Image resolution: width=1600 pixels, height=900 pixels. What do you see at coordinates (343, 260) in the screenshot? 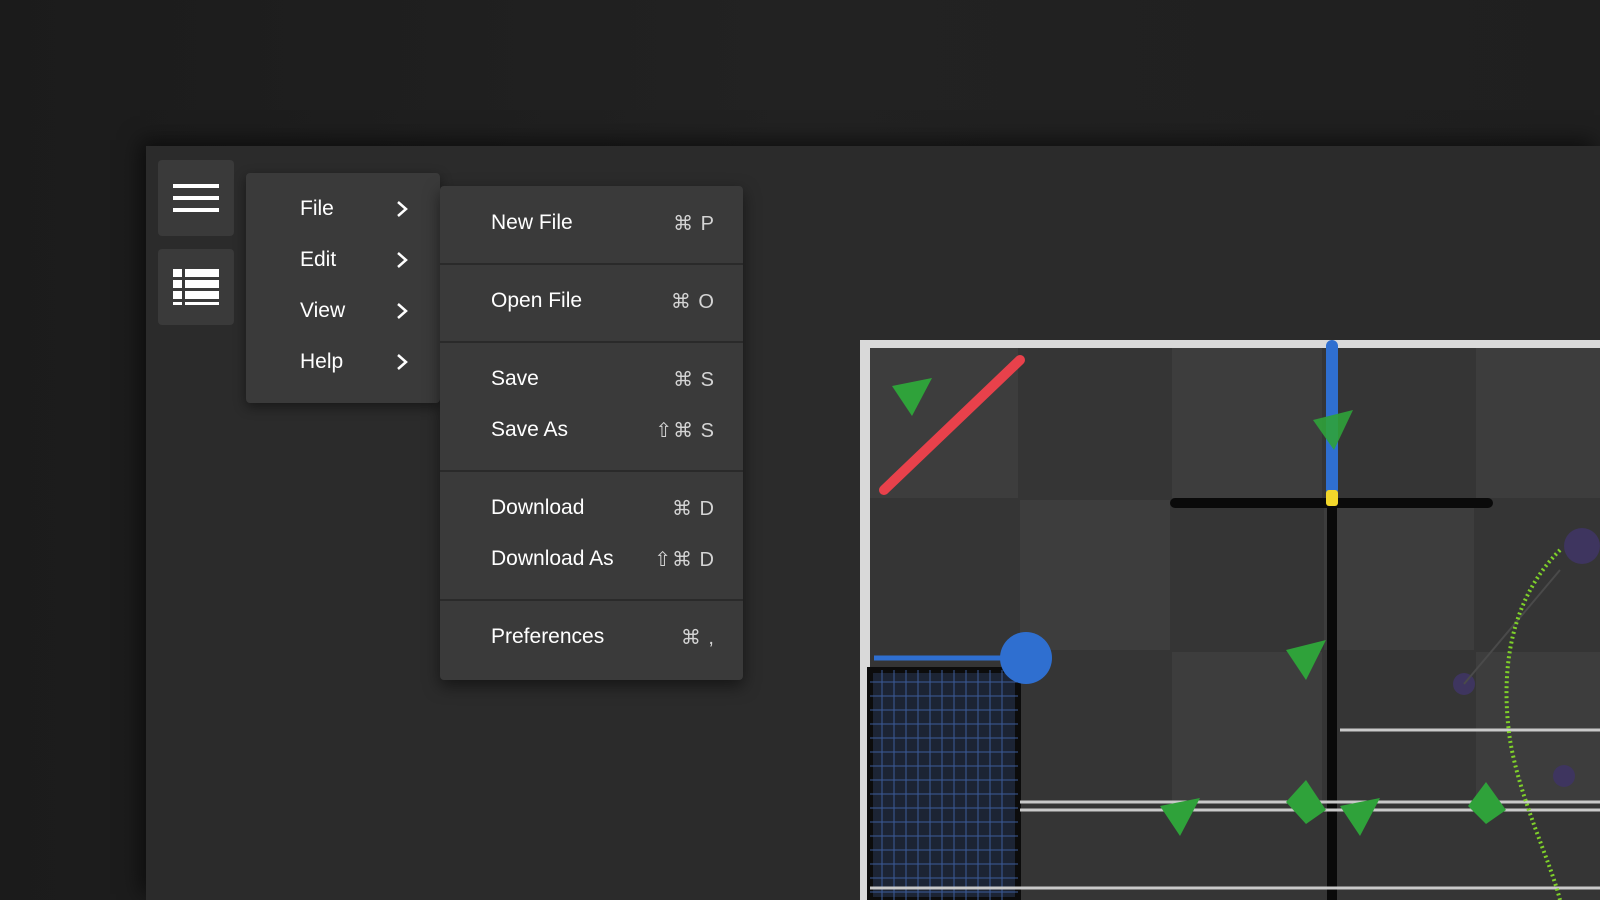
I see `menu-item-edit: Edit` at bounding box center [343, 260].